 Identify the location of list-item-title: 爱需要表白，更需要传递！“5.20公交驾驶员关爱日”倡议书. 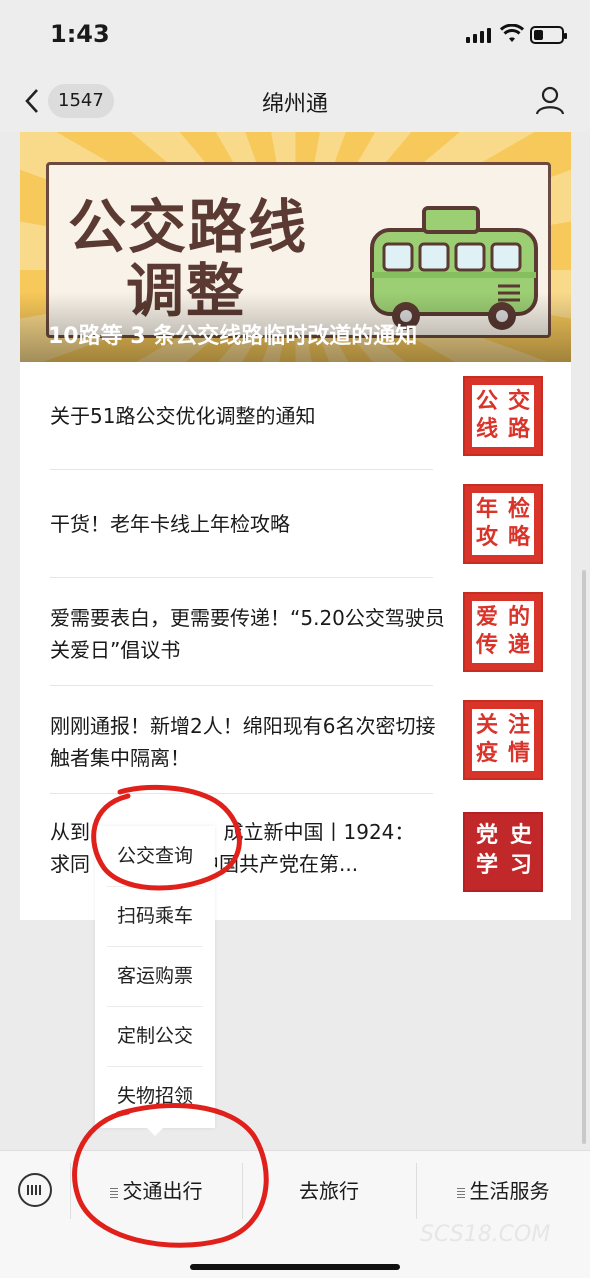
(247, 634).